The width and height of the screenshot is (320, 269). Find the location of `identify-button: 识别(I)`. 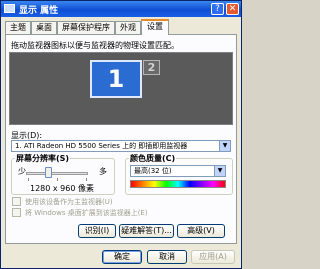

identify-button: 识别(I) is located at coordinates (97, 231).